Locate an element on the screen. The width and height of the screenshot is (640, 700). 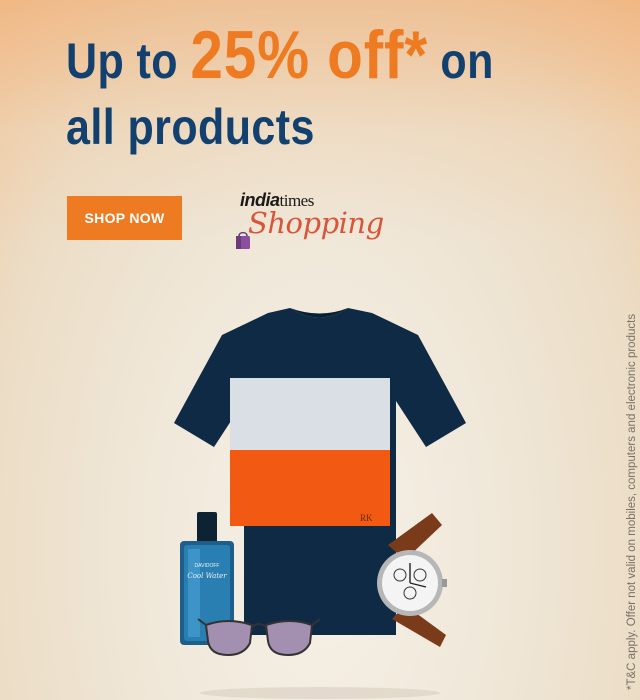
indiatimes-shopping-logo: indiatimes Shopping is located at coordinates (312, 226).